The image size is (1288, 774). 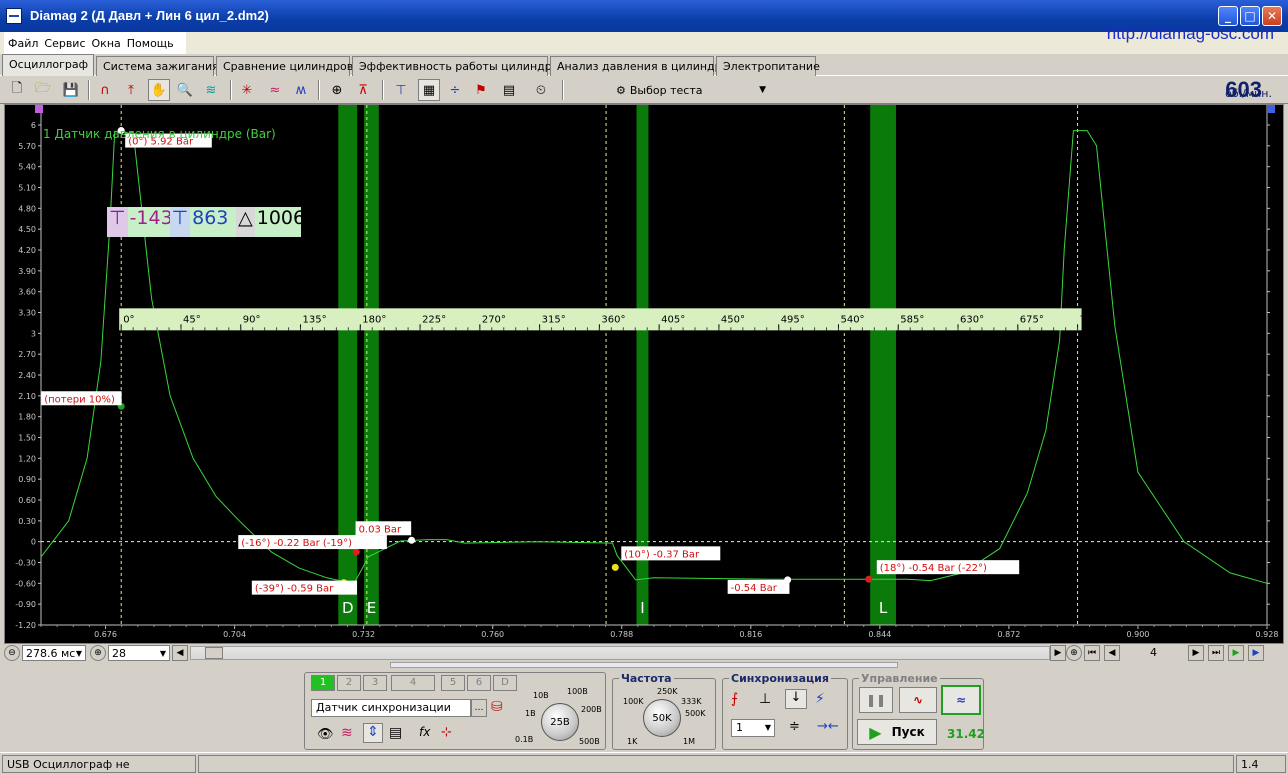 I want to click on sync-channel-select: 1 ▼, so click(x=753, y=728).